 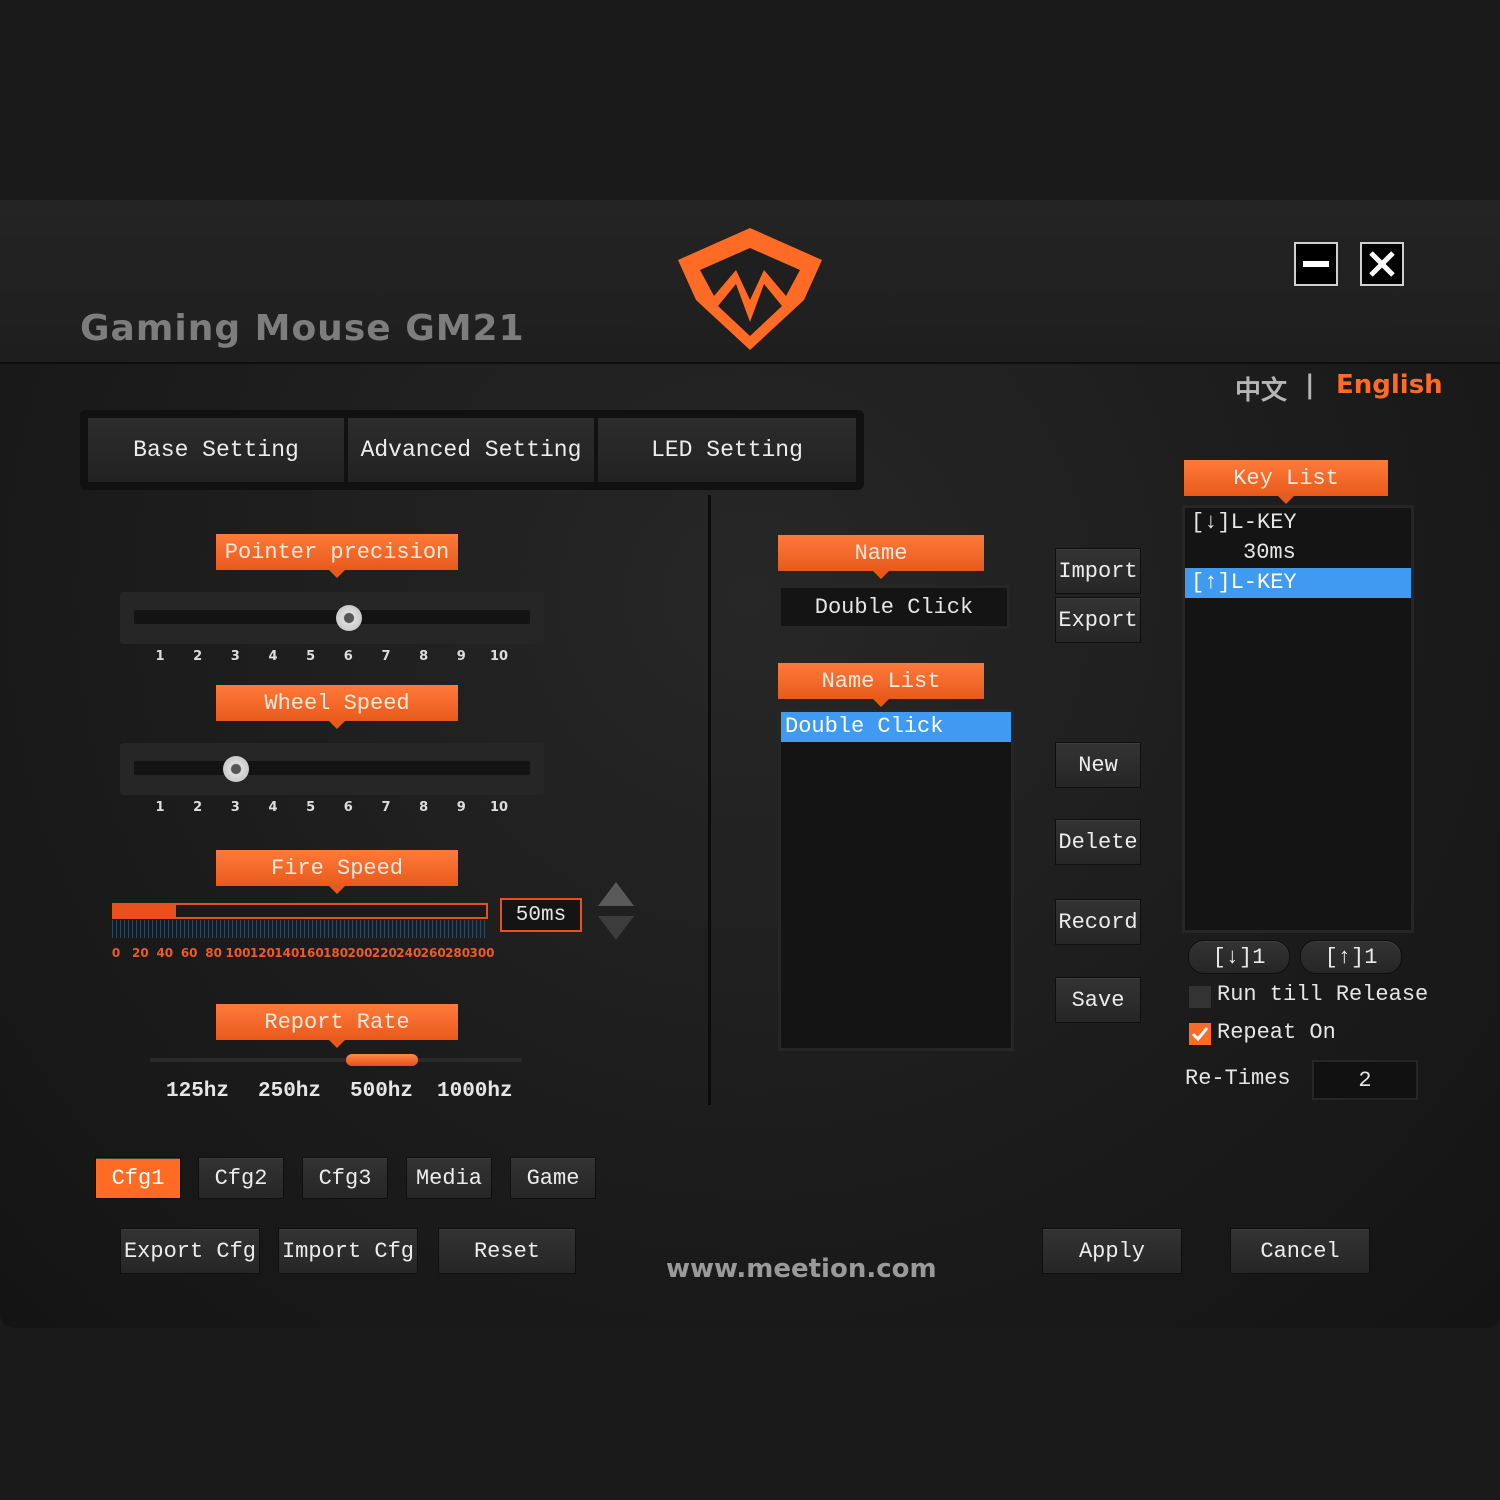 What do you see at coordinates (1389, 385) in the screenshot?
I see `lang-english: English` at bounding box center [1389, 385].